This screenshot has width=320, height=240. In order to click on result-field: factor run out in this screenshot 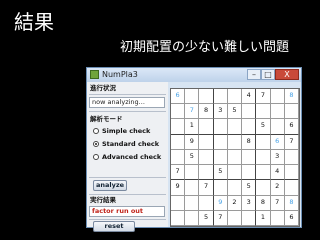, I will do `click(127, 211)`.